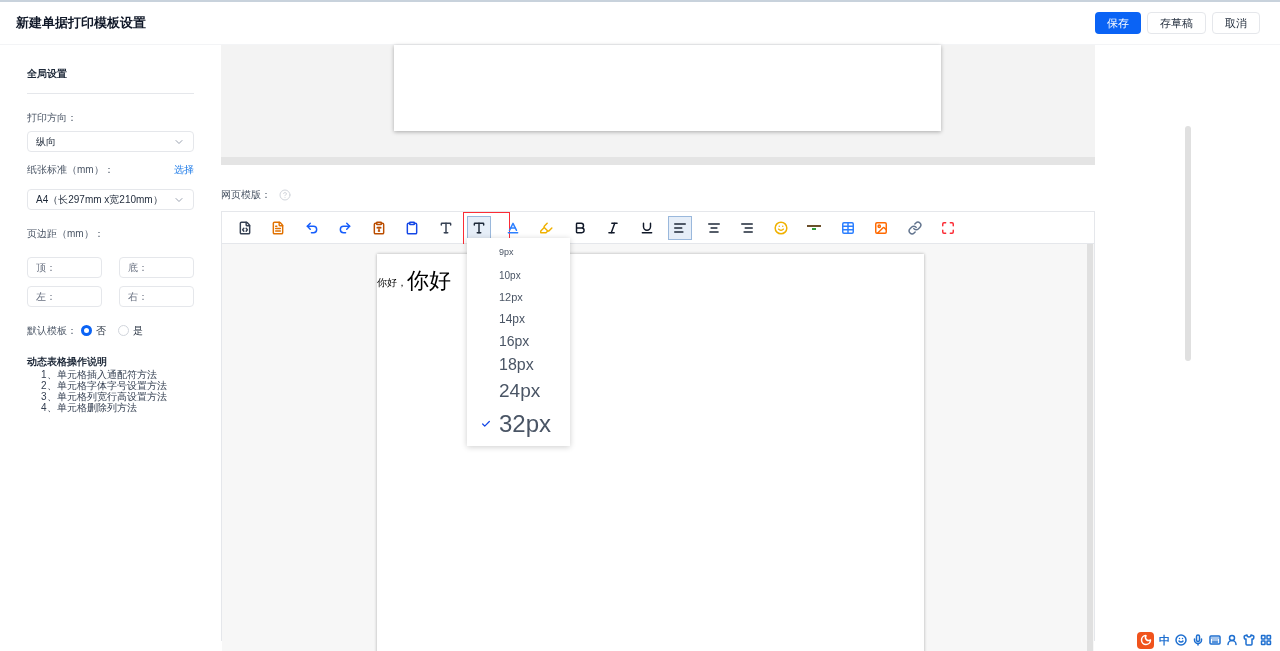  What do you see at coordinates (244, 227) in the screenshot?
I see `source-icon` at bounding box center [244, 227].